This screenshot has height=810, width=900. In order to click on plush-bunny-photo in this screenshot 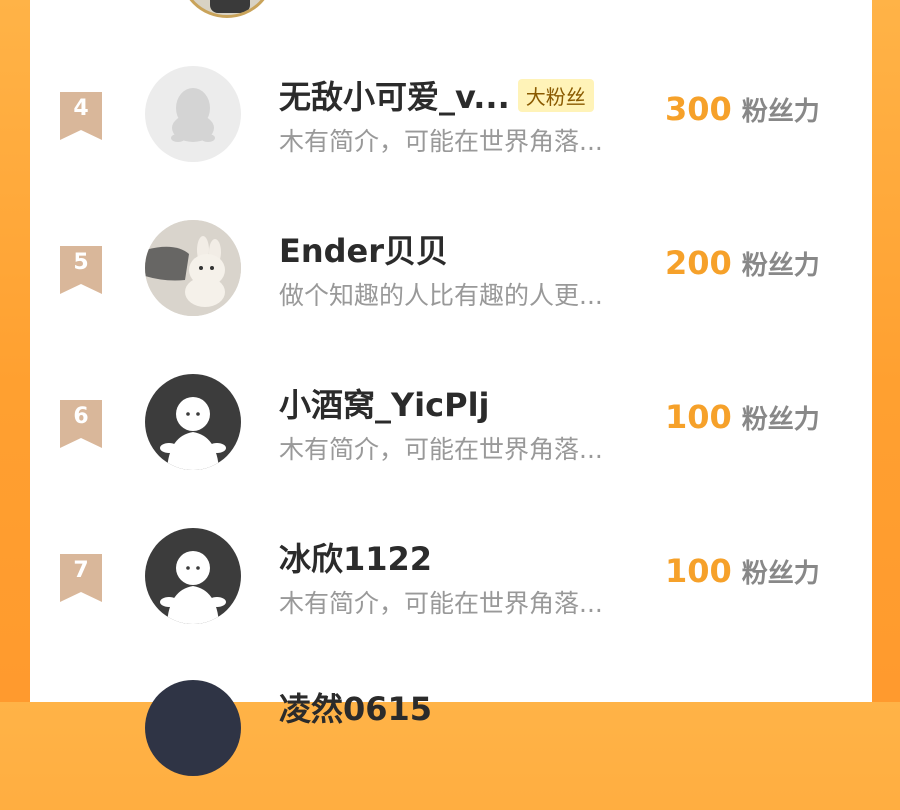, I will do `click(193, 268)`.